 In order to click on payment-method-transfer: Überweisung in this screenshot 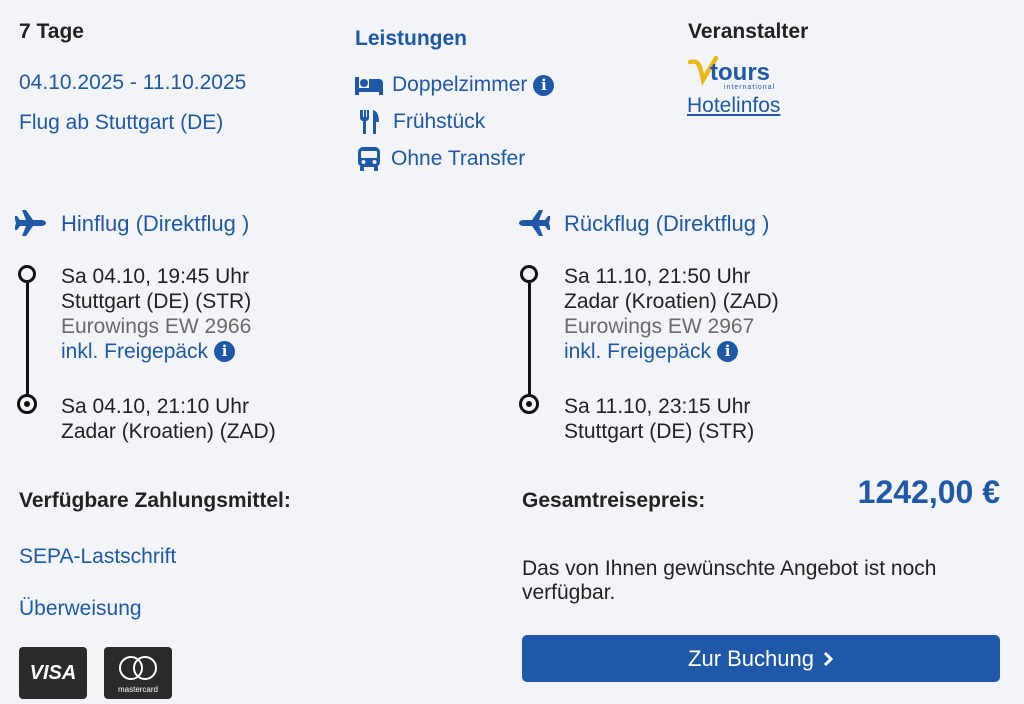, I will do `click(80, 608)`.